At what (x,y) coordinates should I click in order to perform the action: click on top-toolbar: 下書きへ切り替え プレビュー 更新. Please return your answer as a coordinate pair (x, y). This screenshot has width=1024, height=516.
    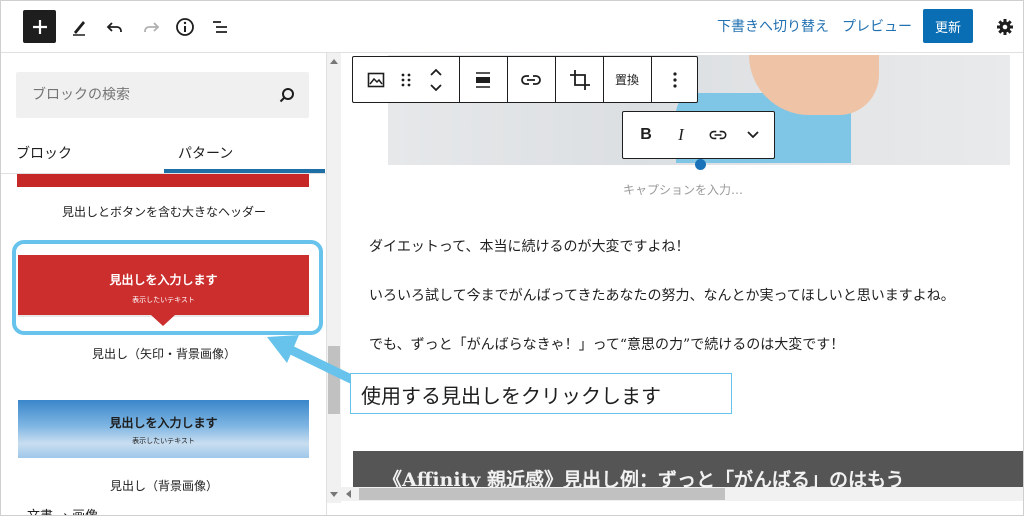
    Looking at the image, I should click on (512, 27).